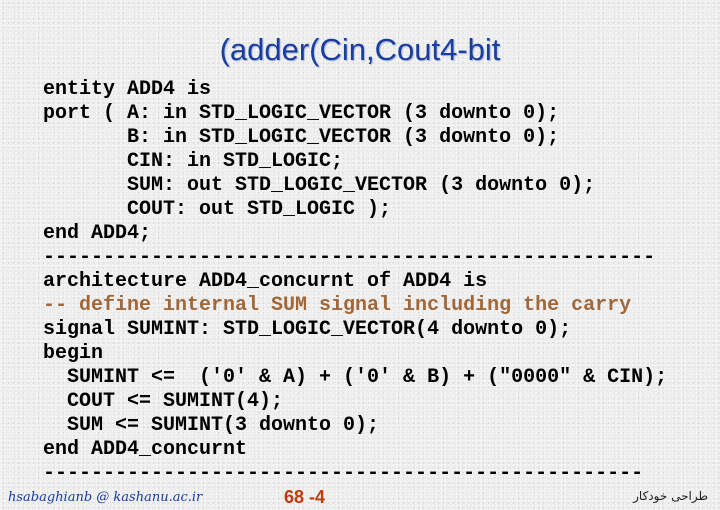 The image size is (720, 510). I want to click on page-number: 68 -4, so click(305, 497).